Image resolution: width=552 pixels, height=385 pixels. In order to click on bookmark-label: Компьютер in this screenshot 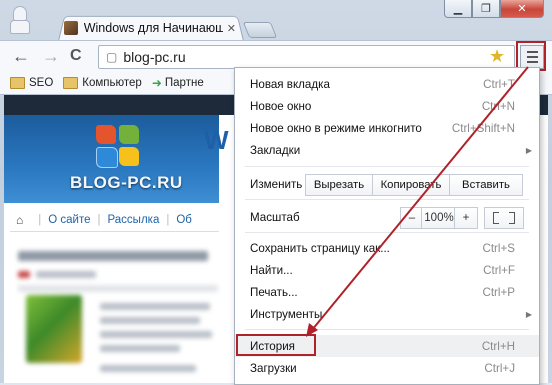, I will do `click(112, 83)`.